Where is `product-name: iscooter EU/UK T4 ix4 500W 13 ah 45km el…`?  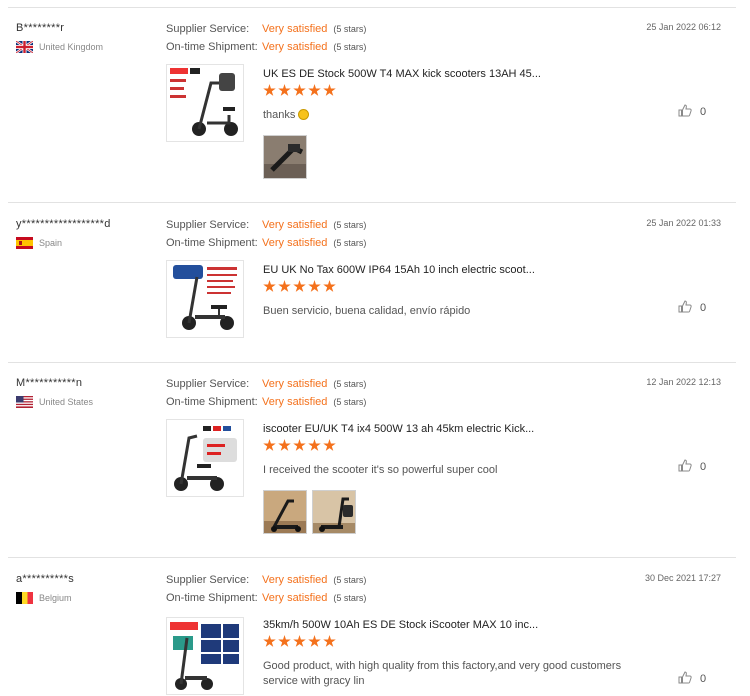
product-name: iscooter EU/UK T4 ix4 500W 13 ah 45km el… is located at coordinates (398, 429).